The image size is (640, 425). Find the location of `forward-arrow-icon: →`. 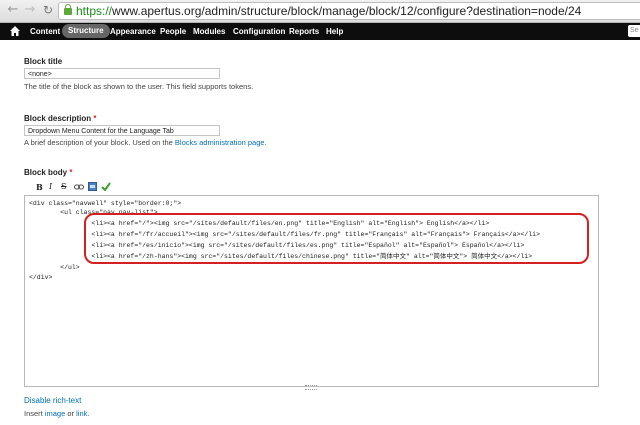

forward-arrow-icon: → is located at coordinates (30, 10).